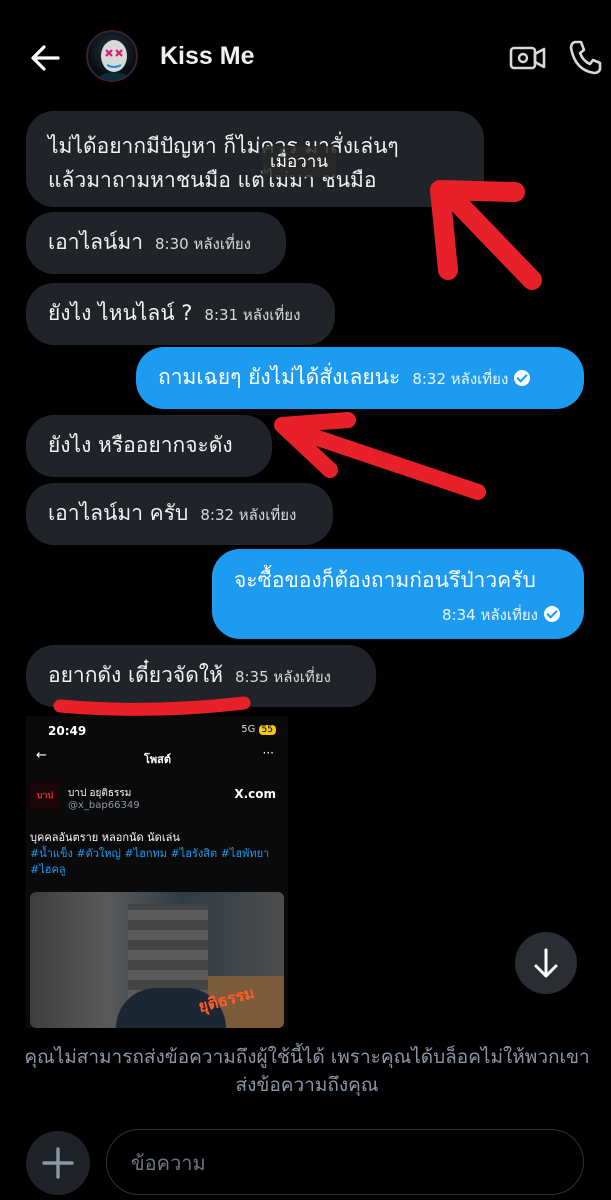 This screenshot has height=1200, width=611. What do you see at coordinates (135, 675) in the screenshot?
I see `message-text: อยากดัง เดี๋ยวจัดให้` at bounding box center [135, 675].